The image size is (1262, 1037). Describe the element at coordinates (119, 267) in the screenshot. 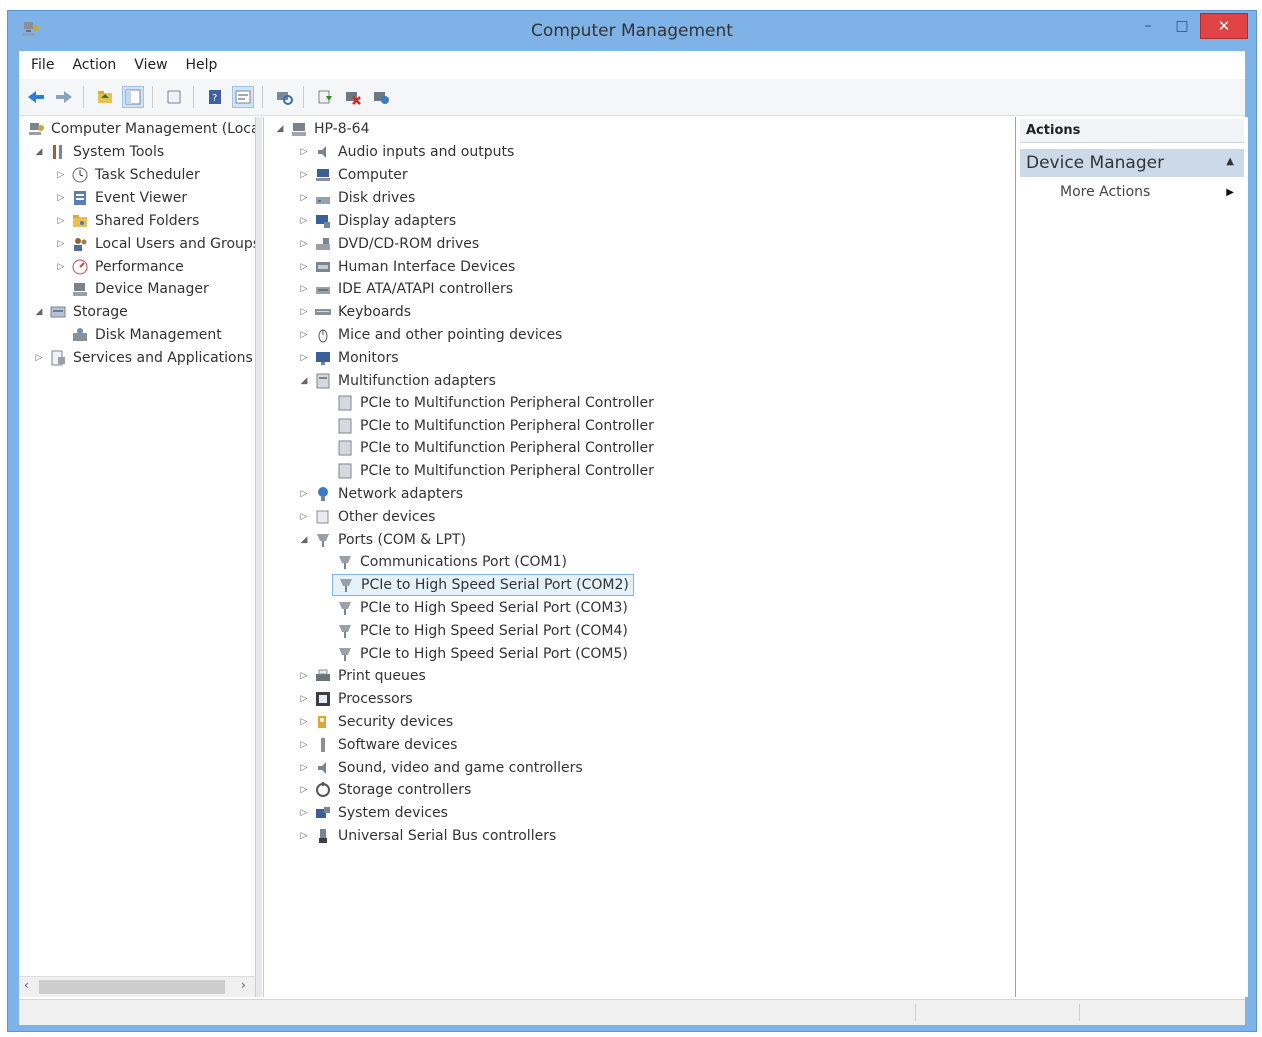

I see `tree-item-performance: ▷ Performance` at that location.